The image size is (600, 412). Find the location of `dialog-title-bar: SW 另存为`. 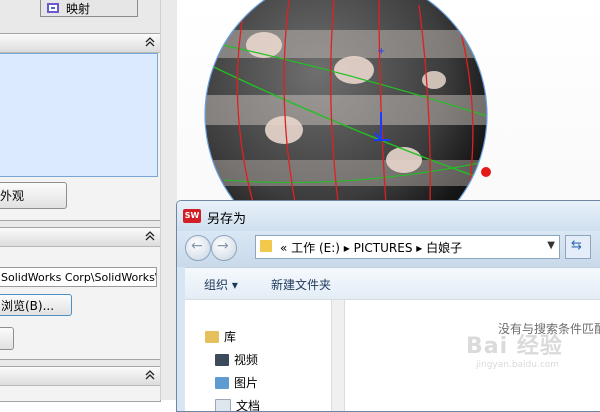

dialog-title-bar: SW 另存为 is located at coordinates (388, 216).